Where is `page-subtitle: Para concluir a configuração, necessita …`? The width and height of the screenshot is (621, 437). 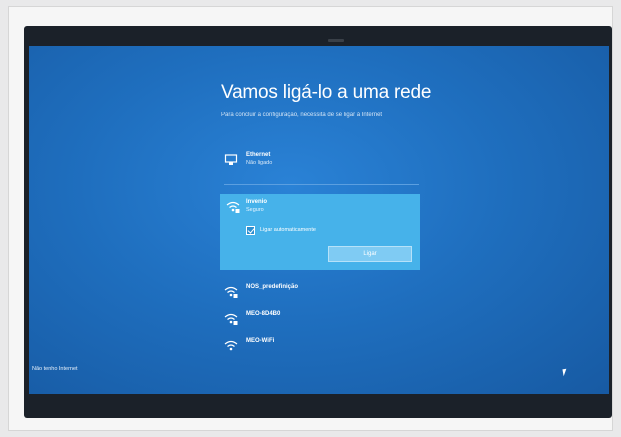
page-subtitle: Para concluir a configuração, necessita … is located at coordinates (302, 115).